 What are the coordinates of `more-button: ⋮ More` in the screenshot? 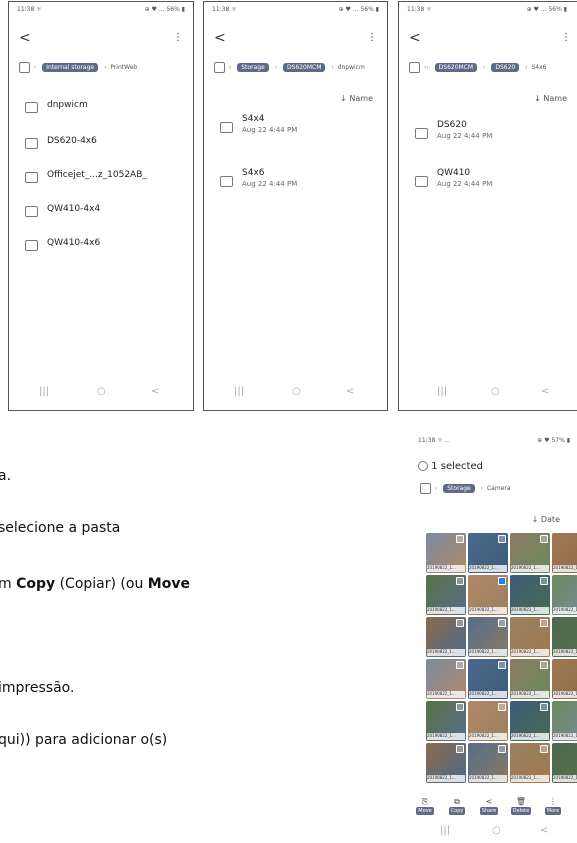 It's located at (553, 806).